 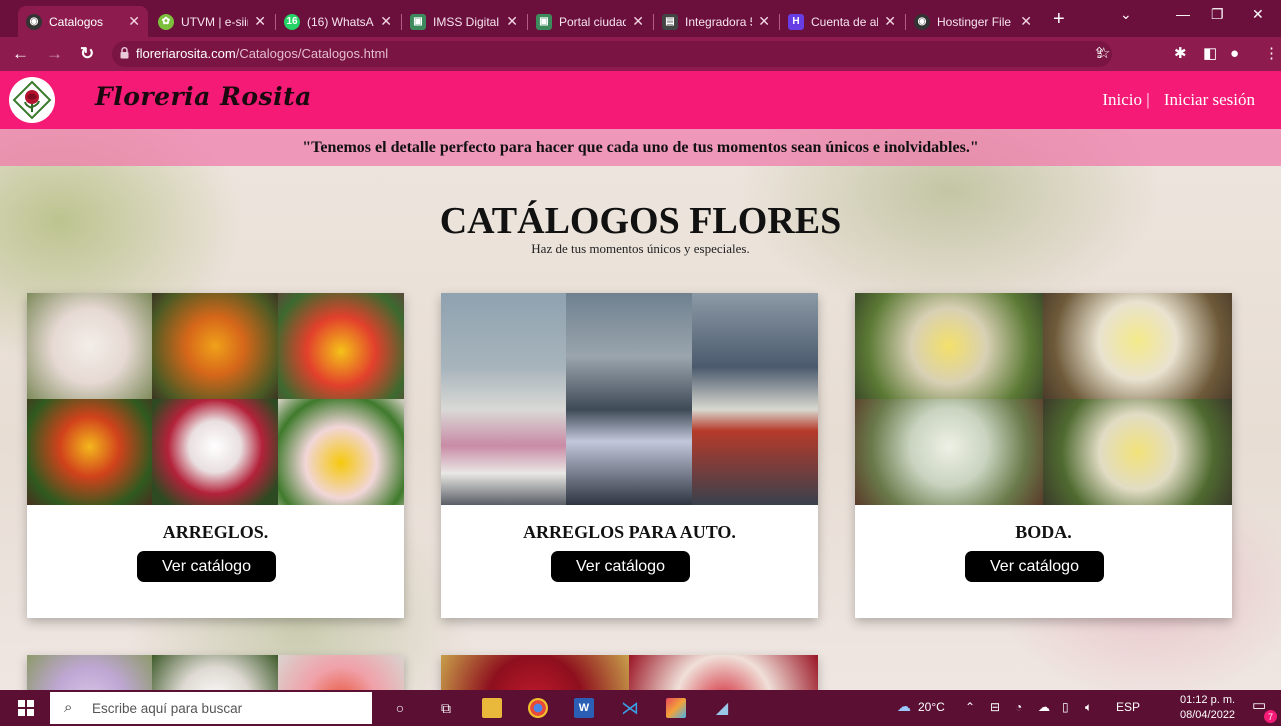 I want to click on tab-whatsapp: 16 (16) WhatsAp ✕, so click(x=338, y=21).